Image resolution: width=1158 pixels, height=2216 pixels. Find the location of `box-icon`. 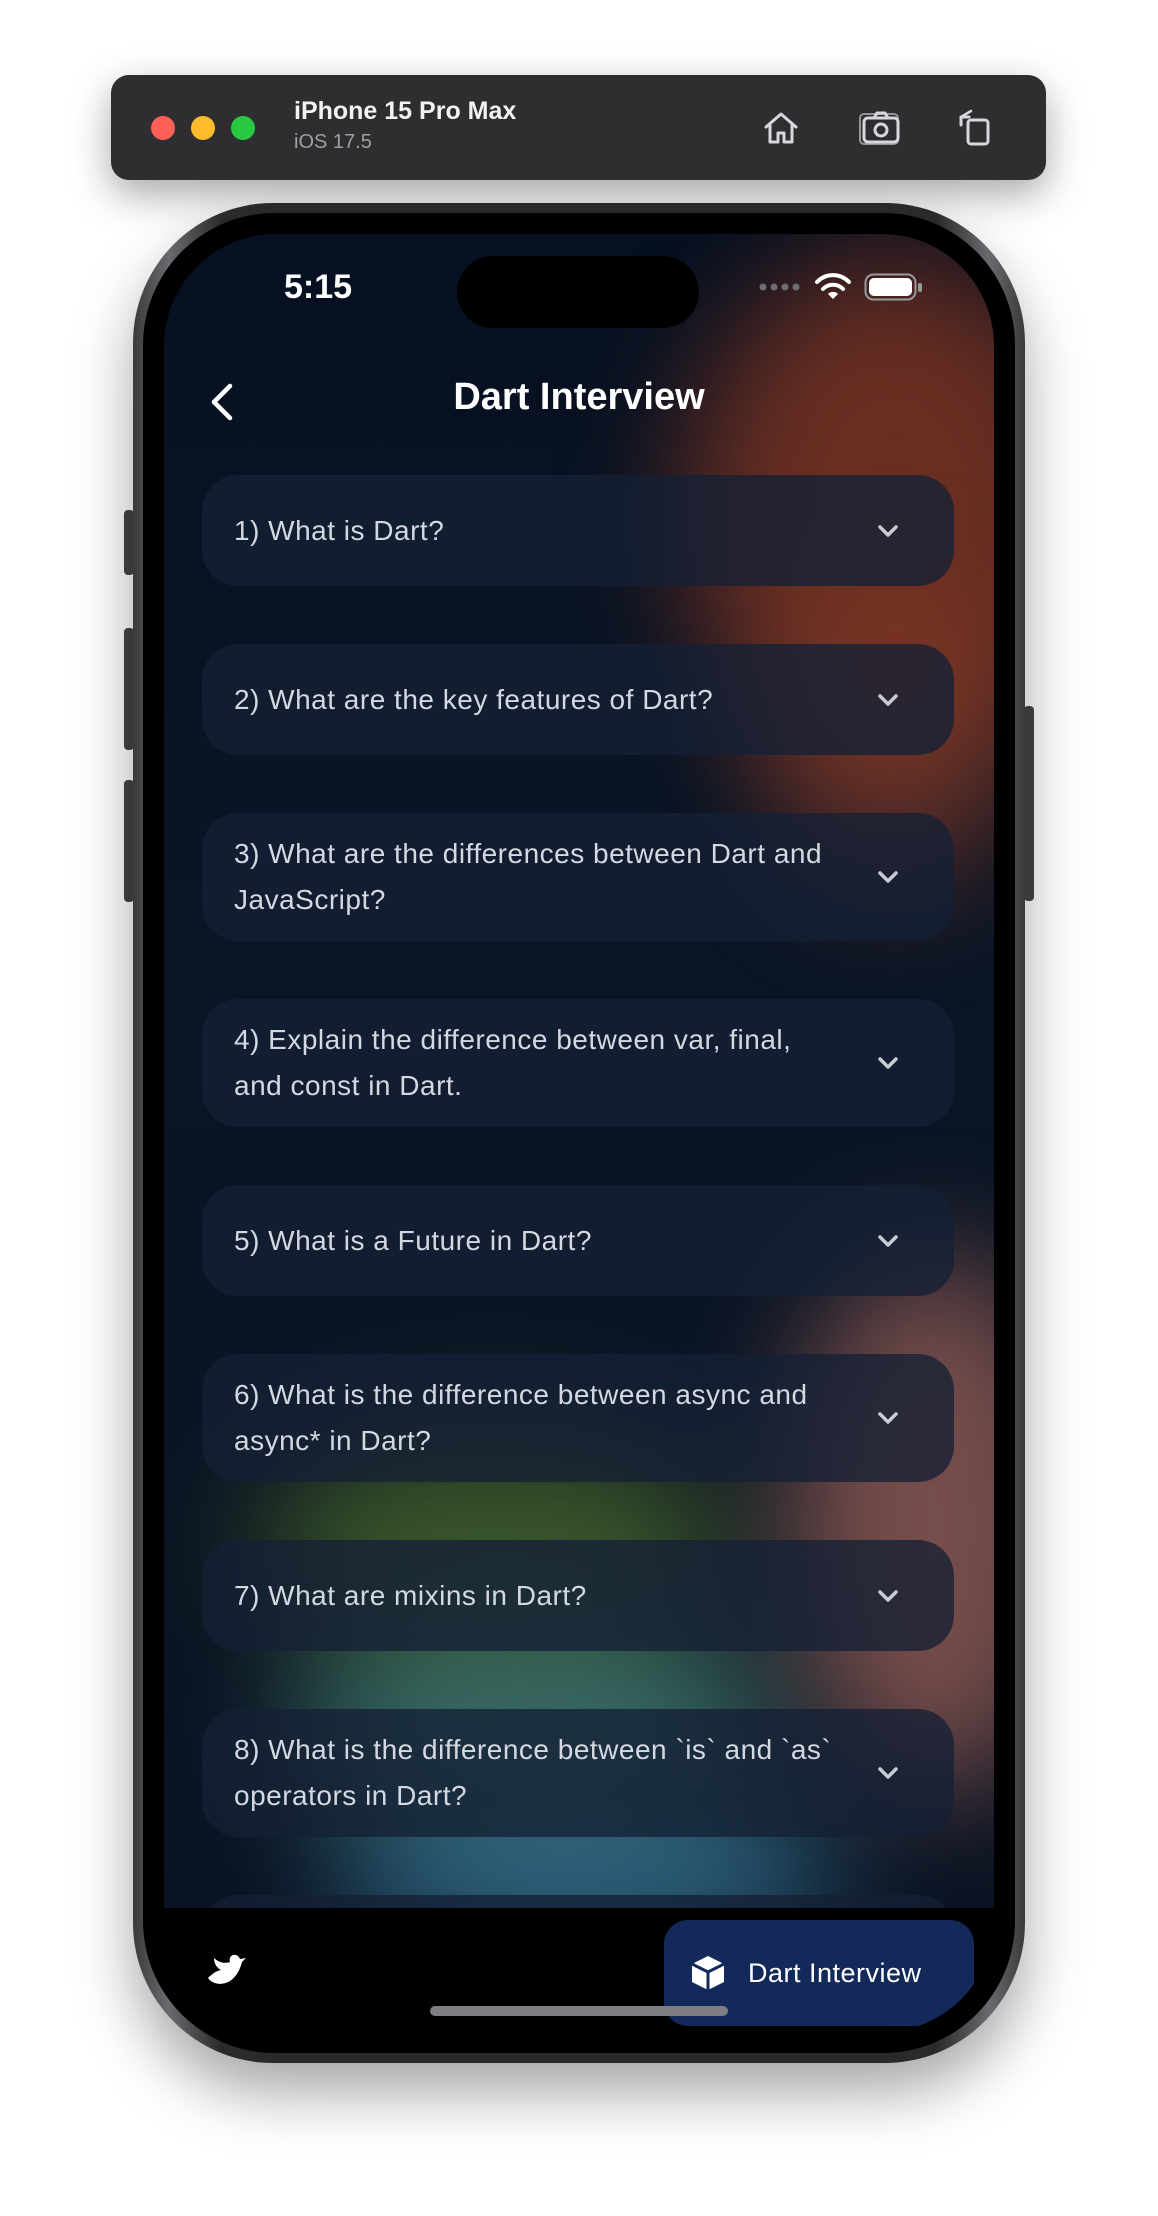

box-icon is located at coordinates (708, 1973).